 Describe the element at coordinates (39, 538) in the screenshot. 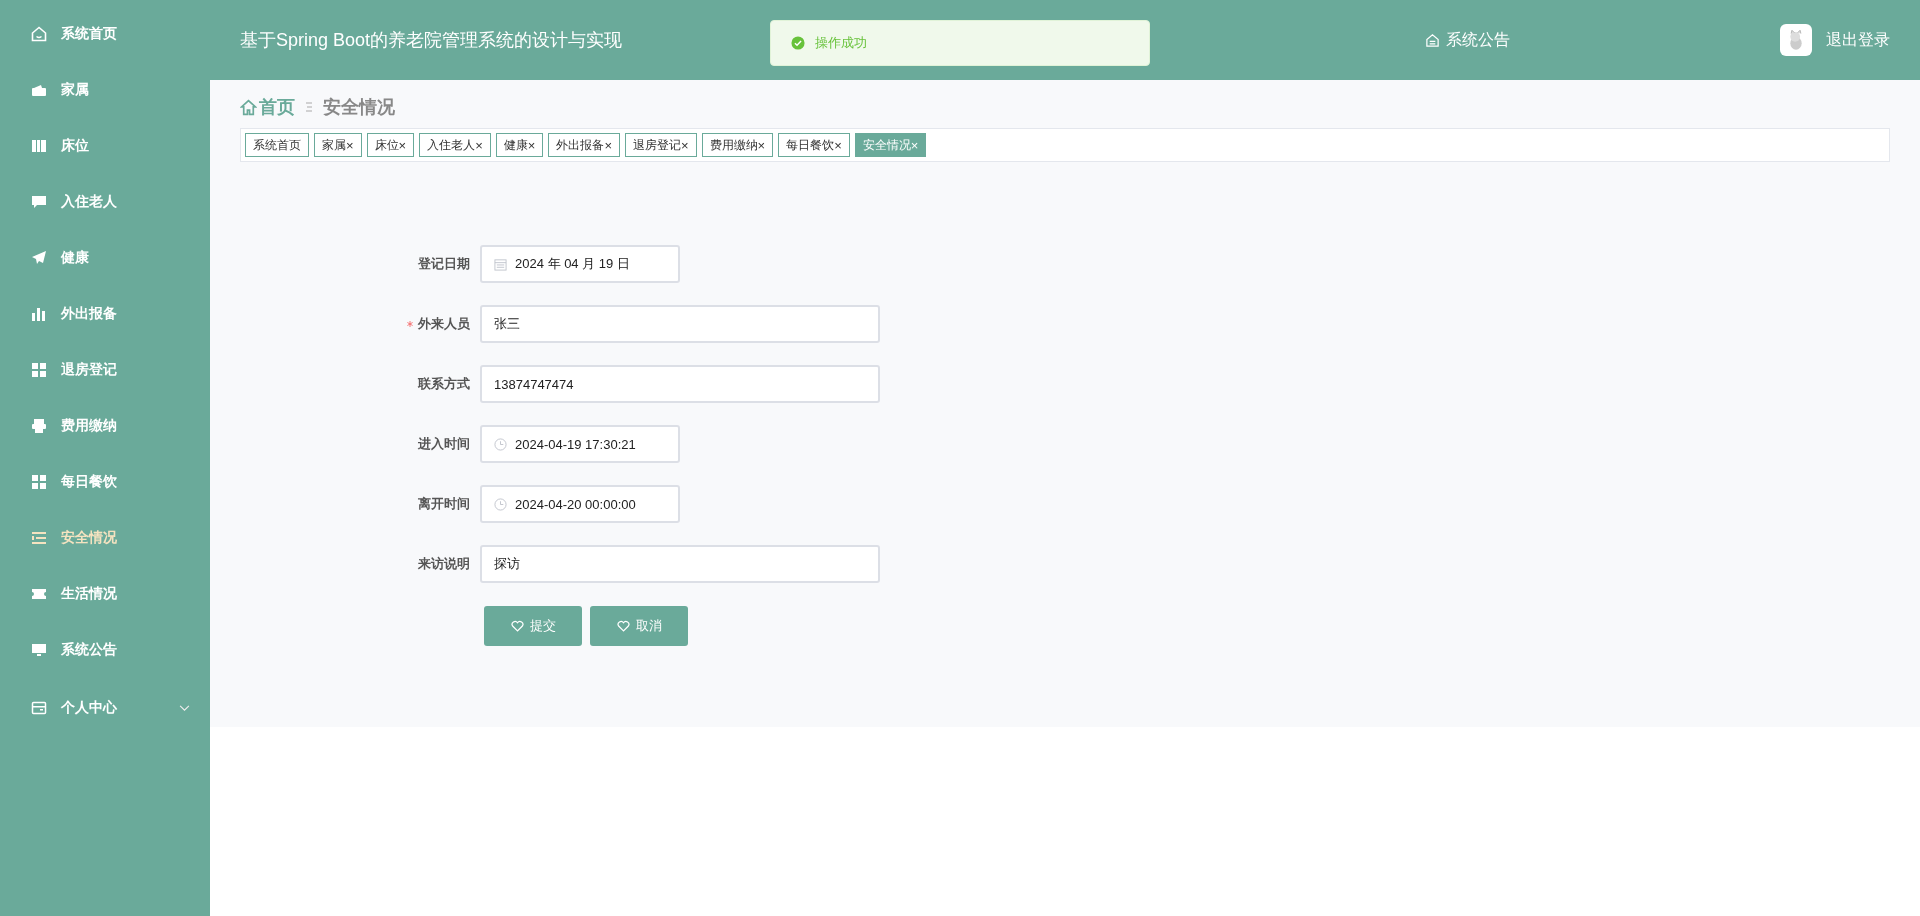

I see `list-icon` at that location.